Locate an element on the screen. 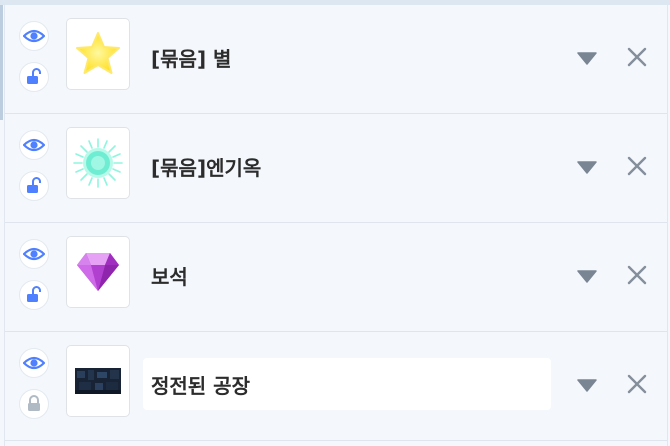 This screenshot has width=670, height=446. lock-icon is located at coordinates (34, 403).